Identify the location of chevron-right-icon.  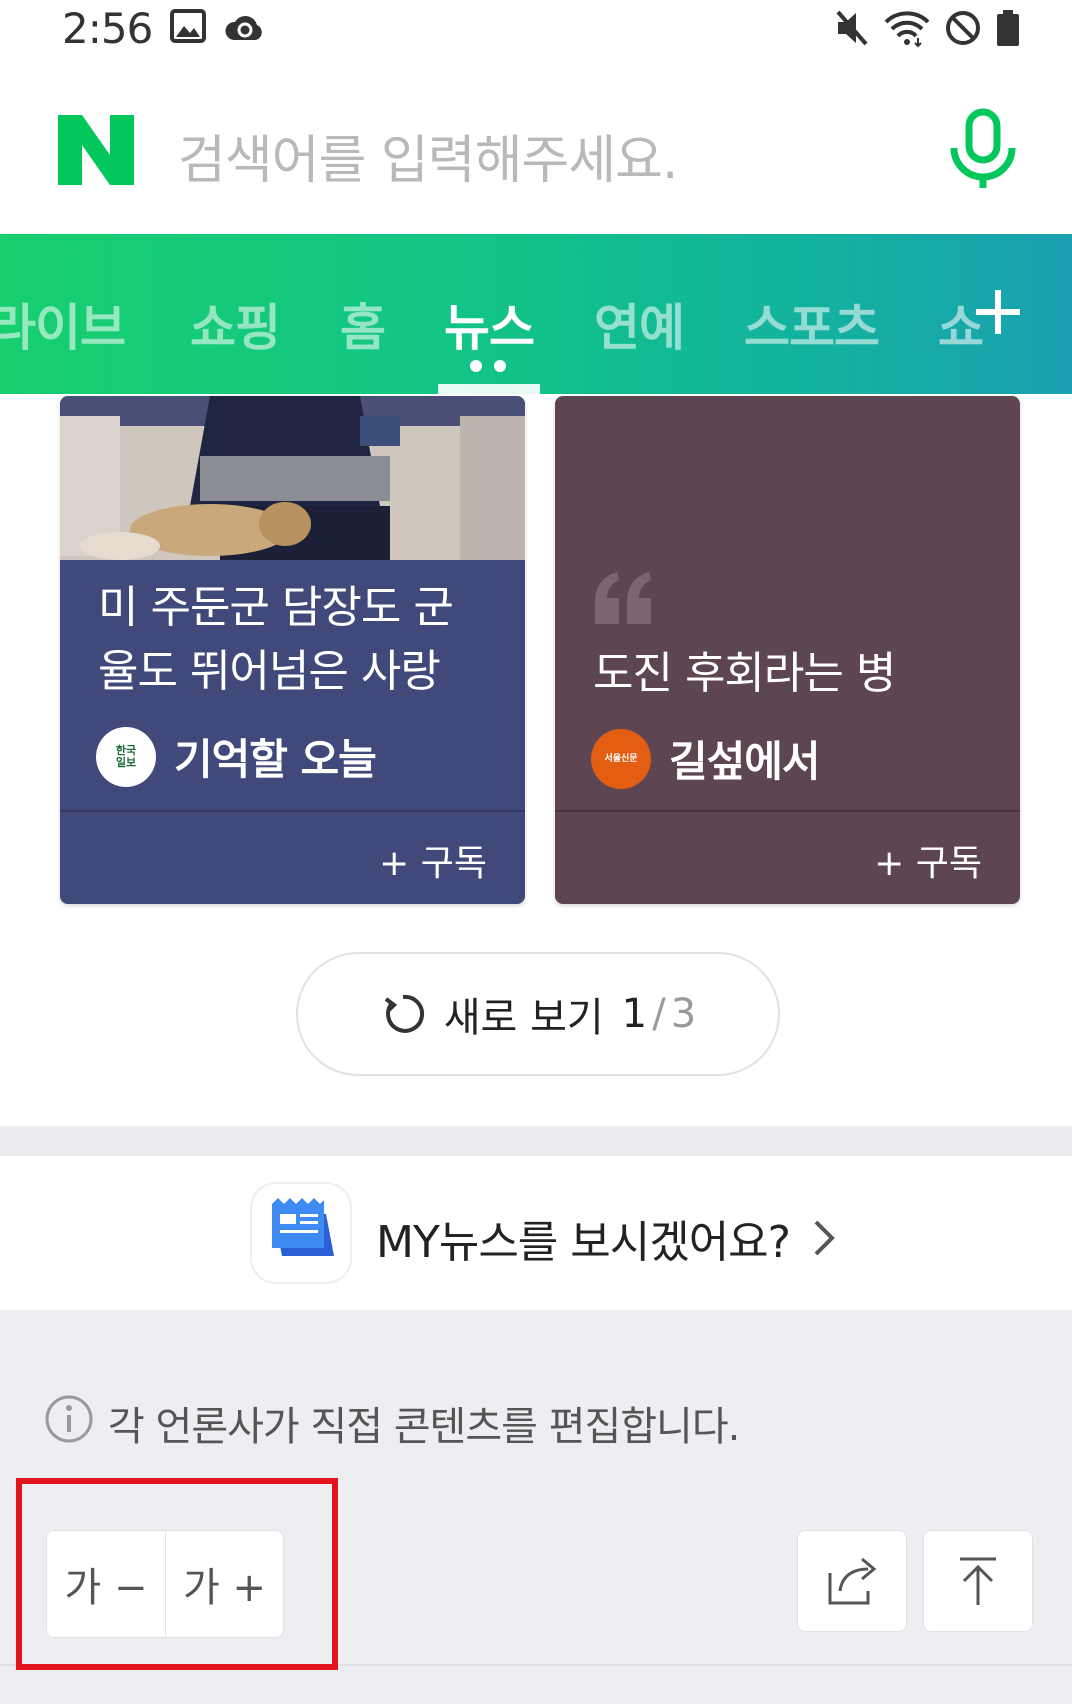
(825, 1238).